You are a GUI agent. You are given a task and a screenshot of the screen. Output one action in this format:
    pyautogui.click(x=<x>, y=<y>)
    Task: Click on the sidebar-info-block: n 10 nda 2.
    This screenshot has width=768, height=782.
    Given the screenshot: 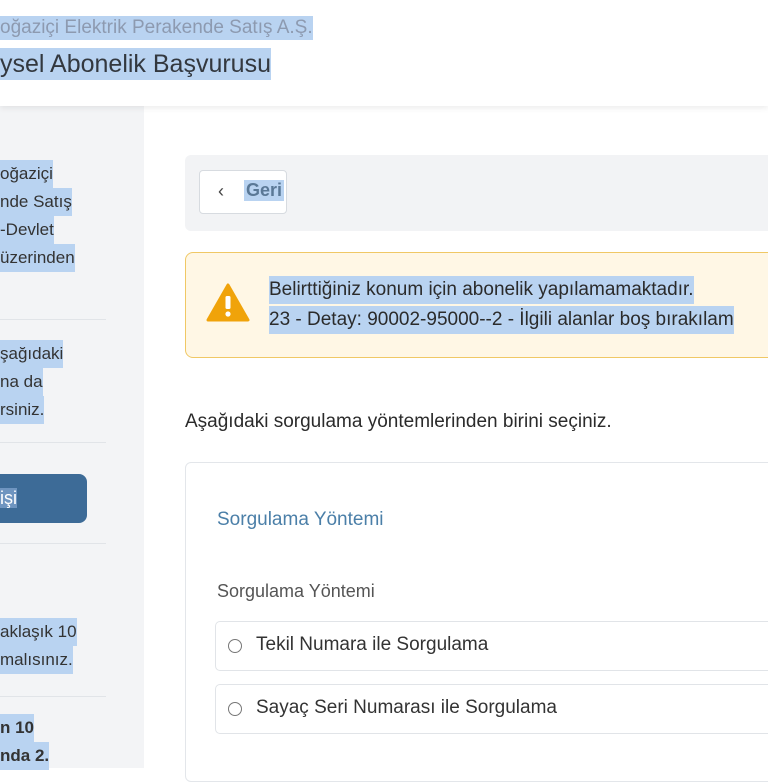 What is the action you would take?
    pyautogui.click(x=25, y=742)
    